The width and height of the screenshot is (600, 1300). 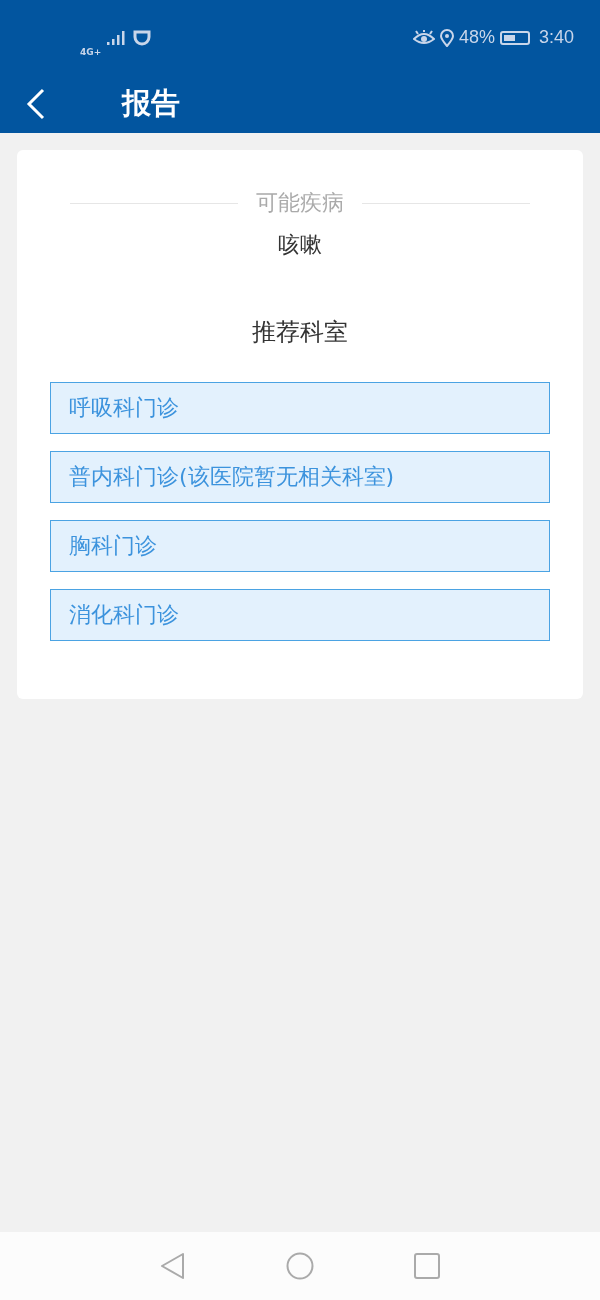 What do you see at coordinates (423, 37) in the screenshot?
I see `eye-icon` at bounding box center [423, 37].